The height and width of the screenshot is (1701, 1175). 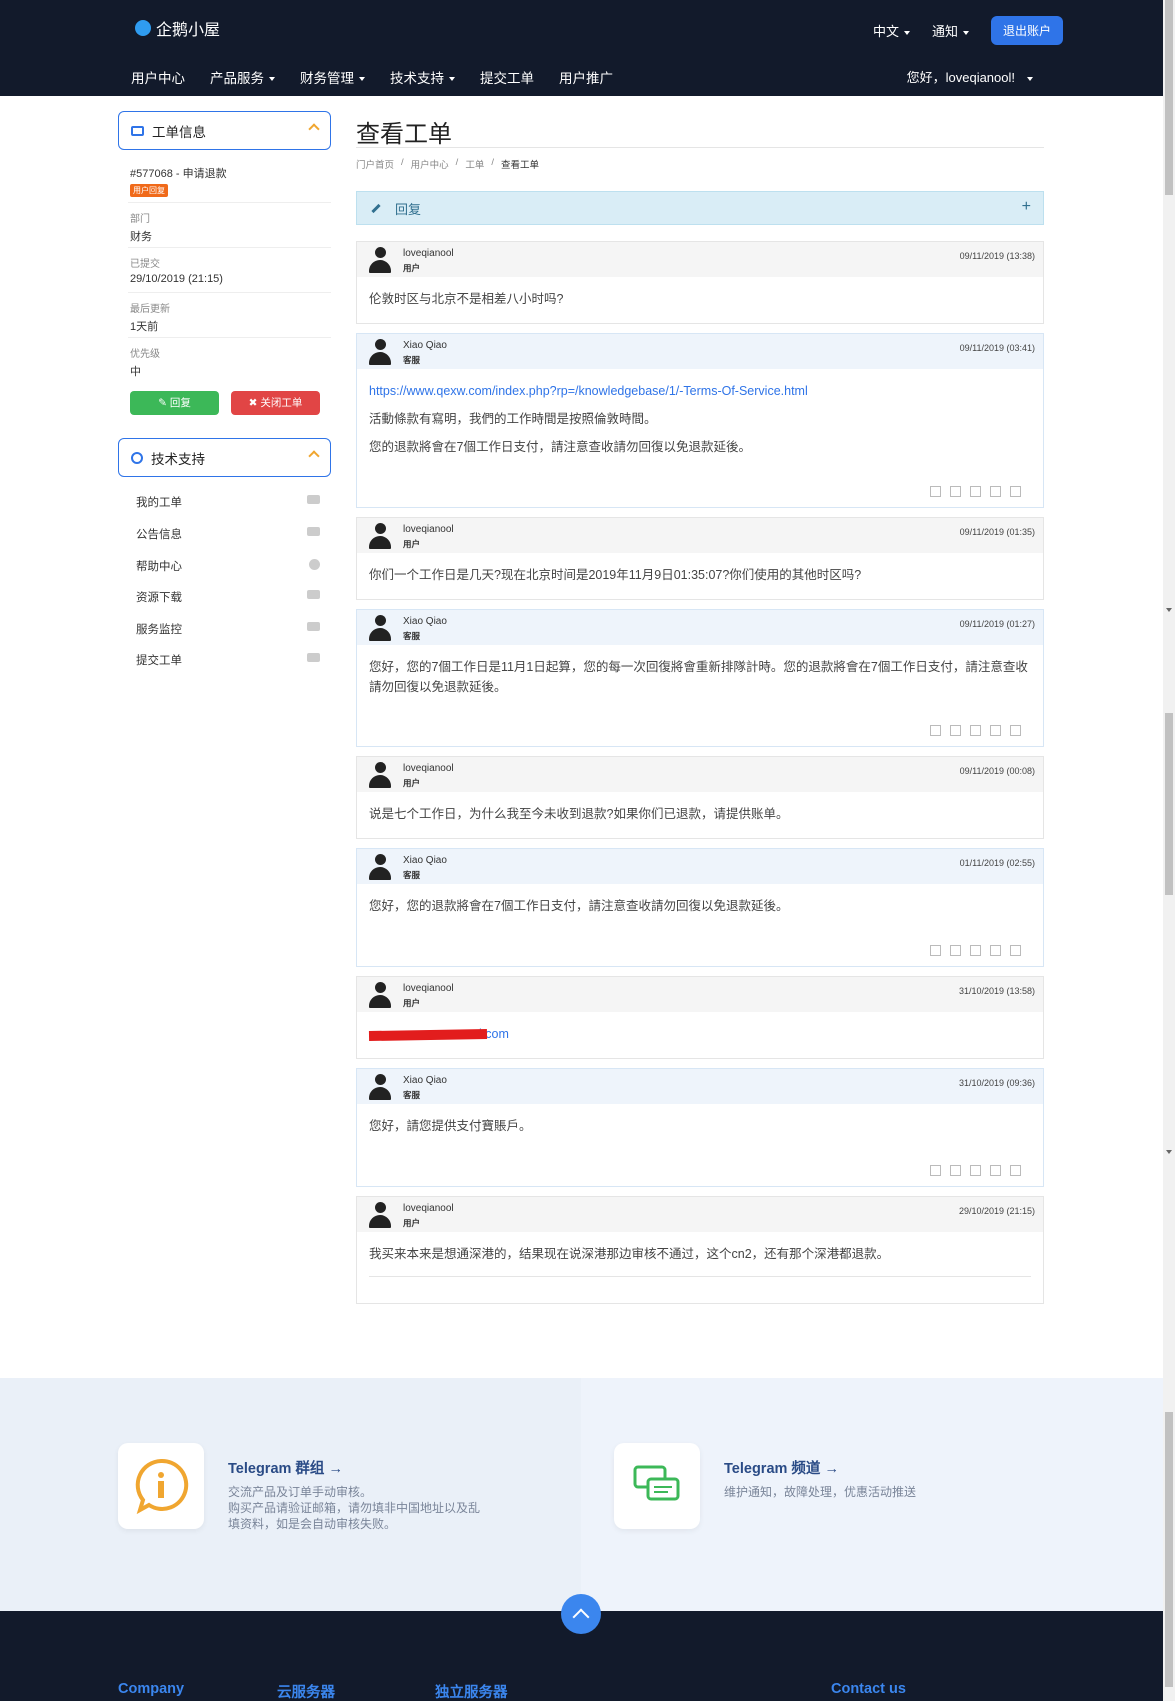 I want to click on footer-col-dedicated: 独立服务器, so click(x=471, y=1693).